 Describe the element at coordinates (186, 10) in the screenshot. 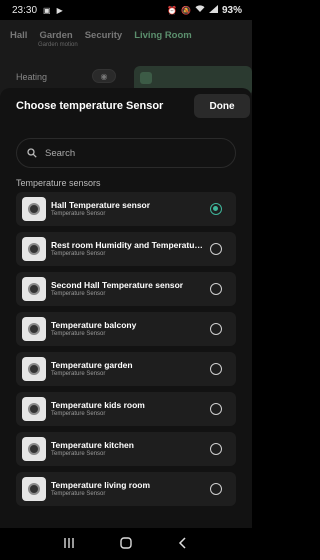

I see `mute-icon: 🔕` at that location.